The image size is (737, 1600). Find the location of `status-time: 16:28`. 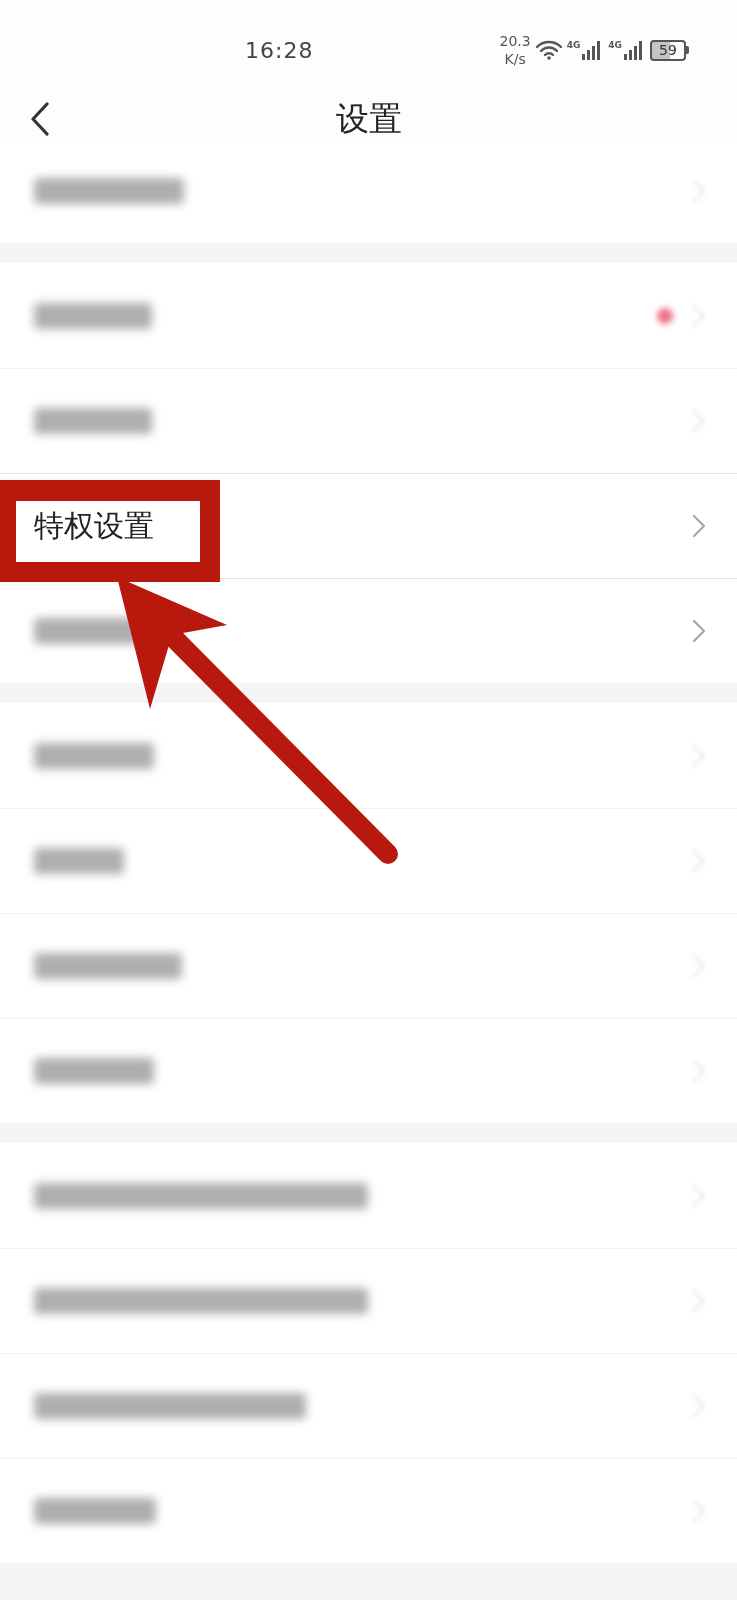

status-time: 16:28 is located at coordinates (279, 50).